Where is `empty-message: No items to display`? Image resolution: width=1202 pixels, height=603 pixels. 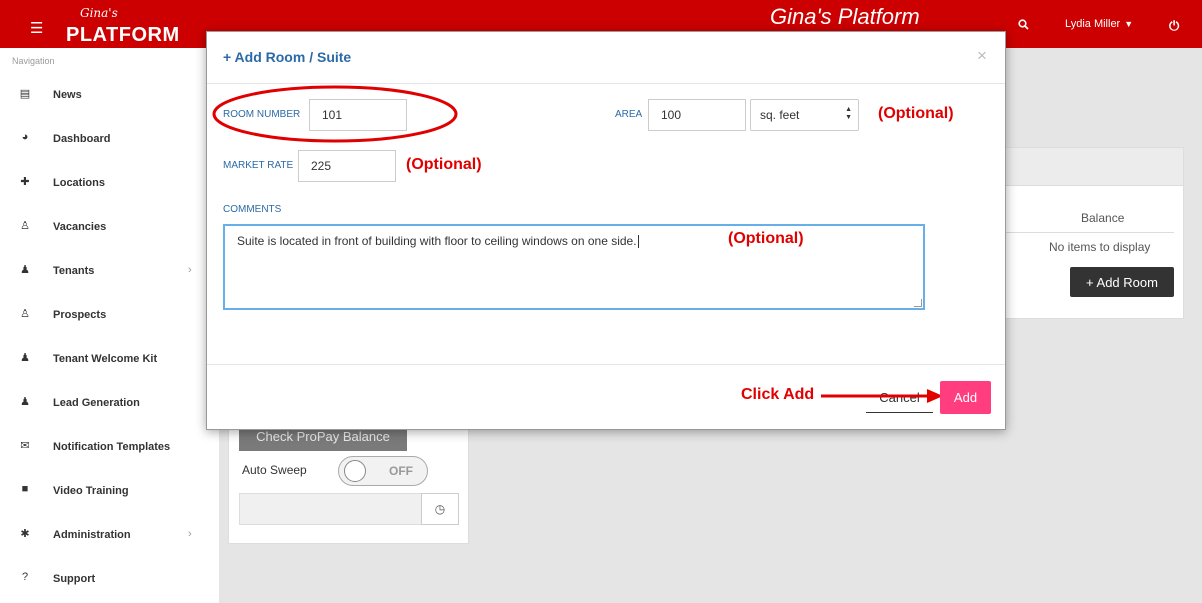
empty-message: No items to display is located at coordinates (1100, 247).